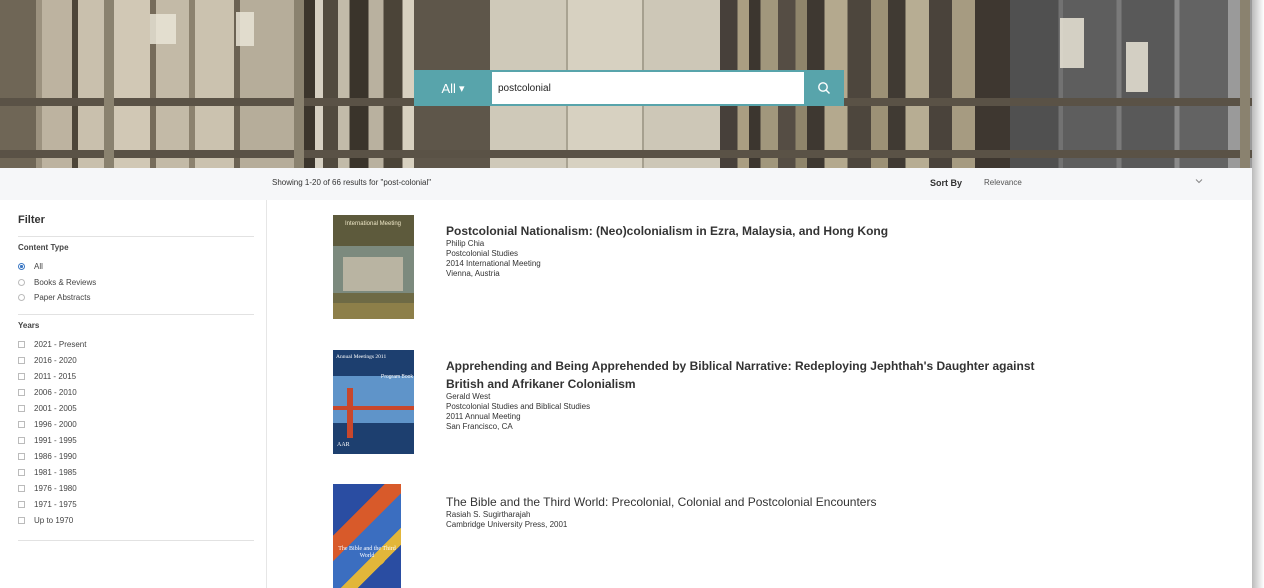 This screenshot has height=588, width=1264. Describe the element at coordinates (55, 424) in the screenshot. I see `option-label: 1996 - 2000` at that location.